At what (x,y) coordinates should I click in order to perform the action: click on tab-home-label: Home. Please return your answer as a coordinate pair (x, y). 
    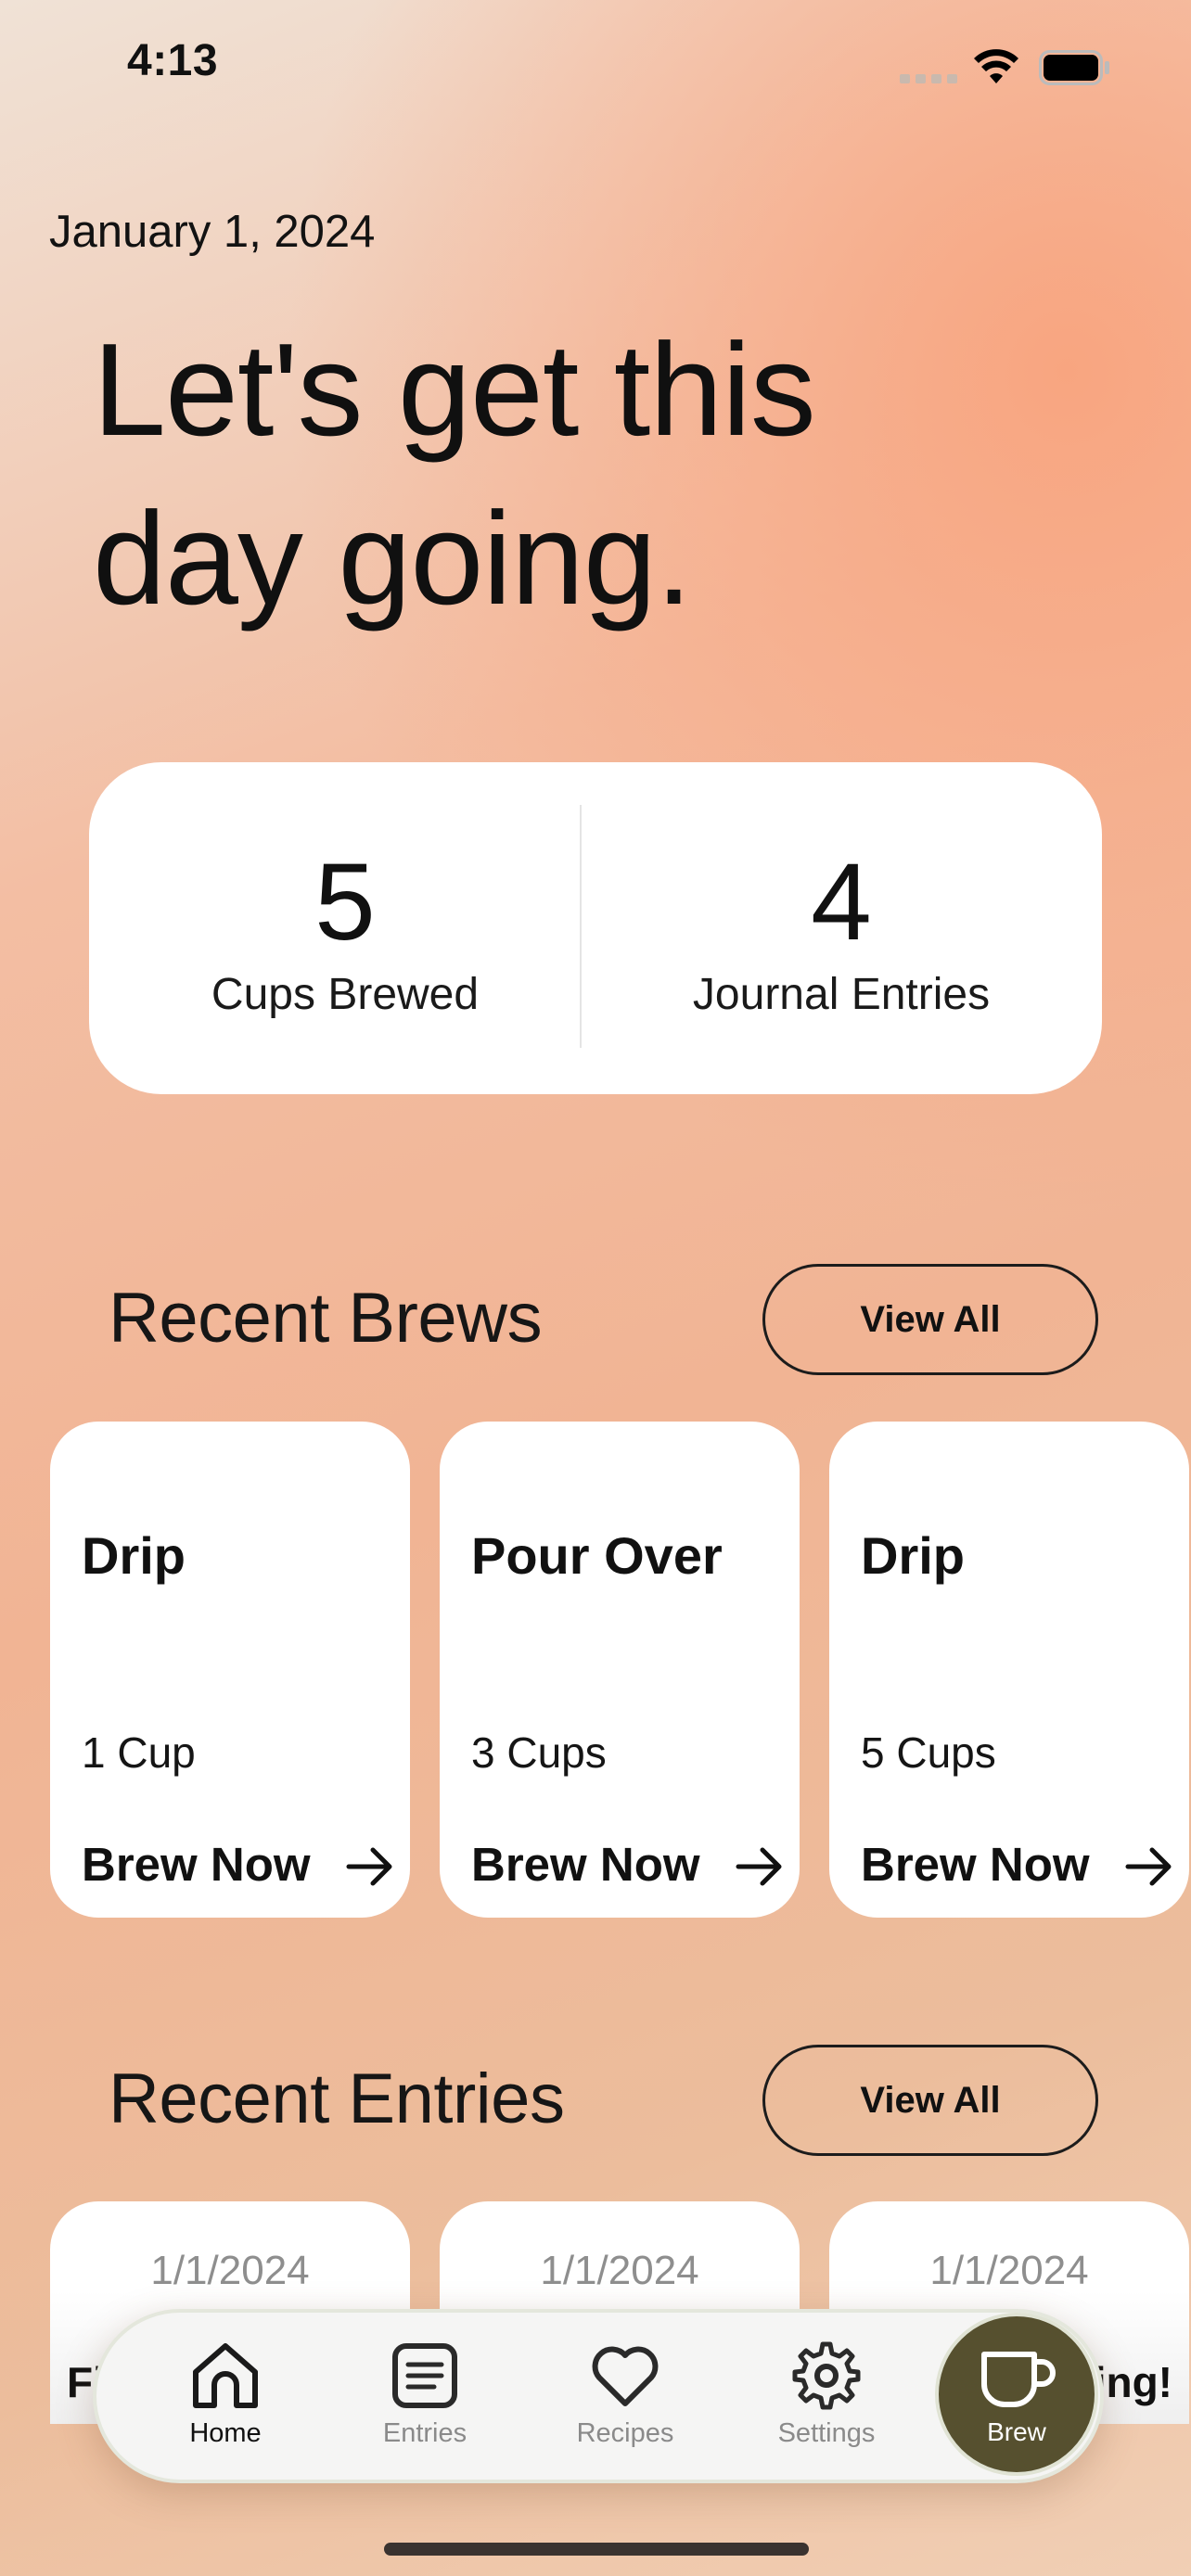
    Looking at the image, I should click on (225, 2433).